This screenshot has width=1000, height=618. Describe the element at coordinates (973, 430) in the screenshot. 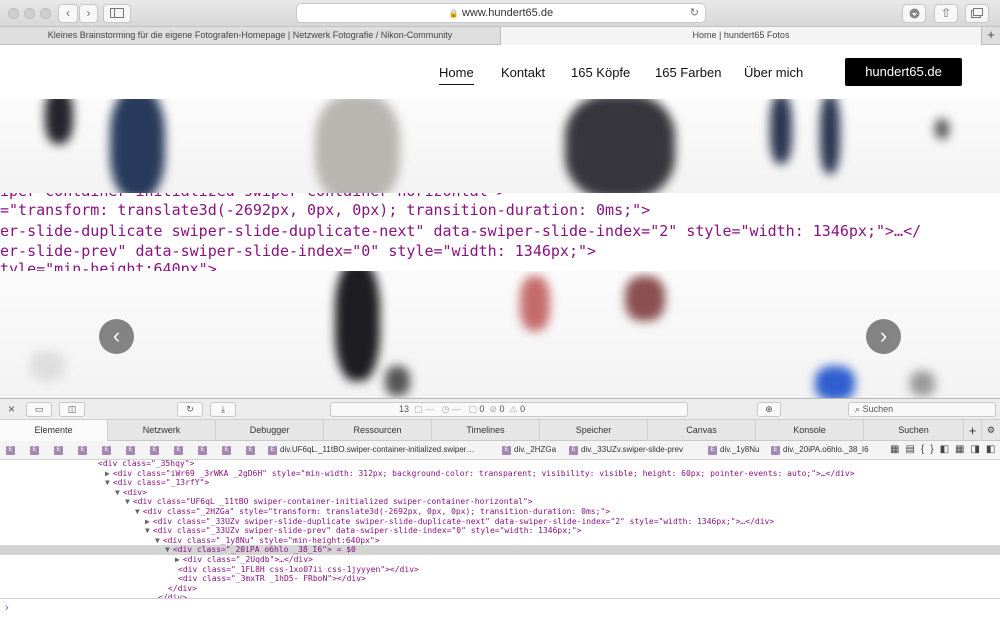

I see `add-tab-button: +` at that location.